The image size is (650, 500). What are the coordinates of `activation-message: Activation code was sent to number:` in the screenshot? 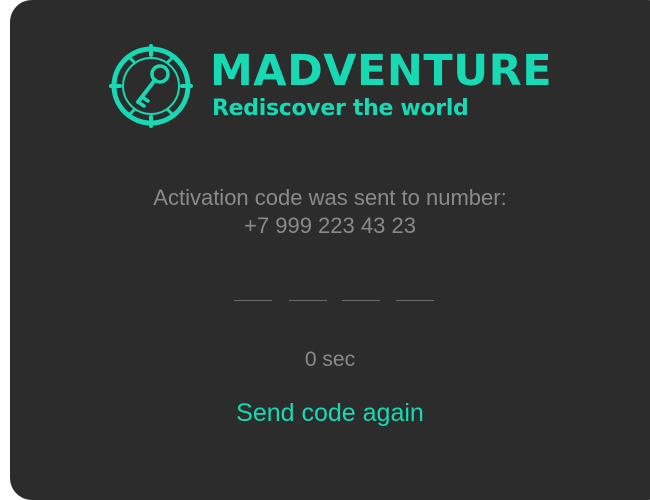 It's located at (330, 197).